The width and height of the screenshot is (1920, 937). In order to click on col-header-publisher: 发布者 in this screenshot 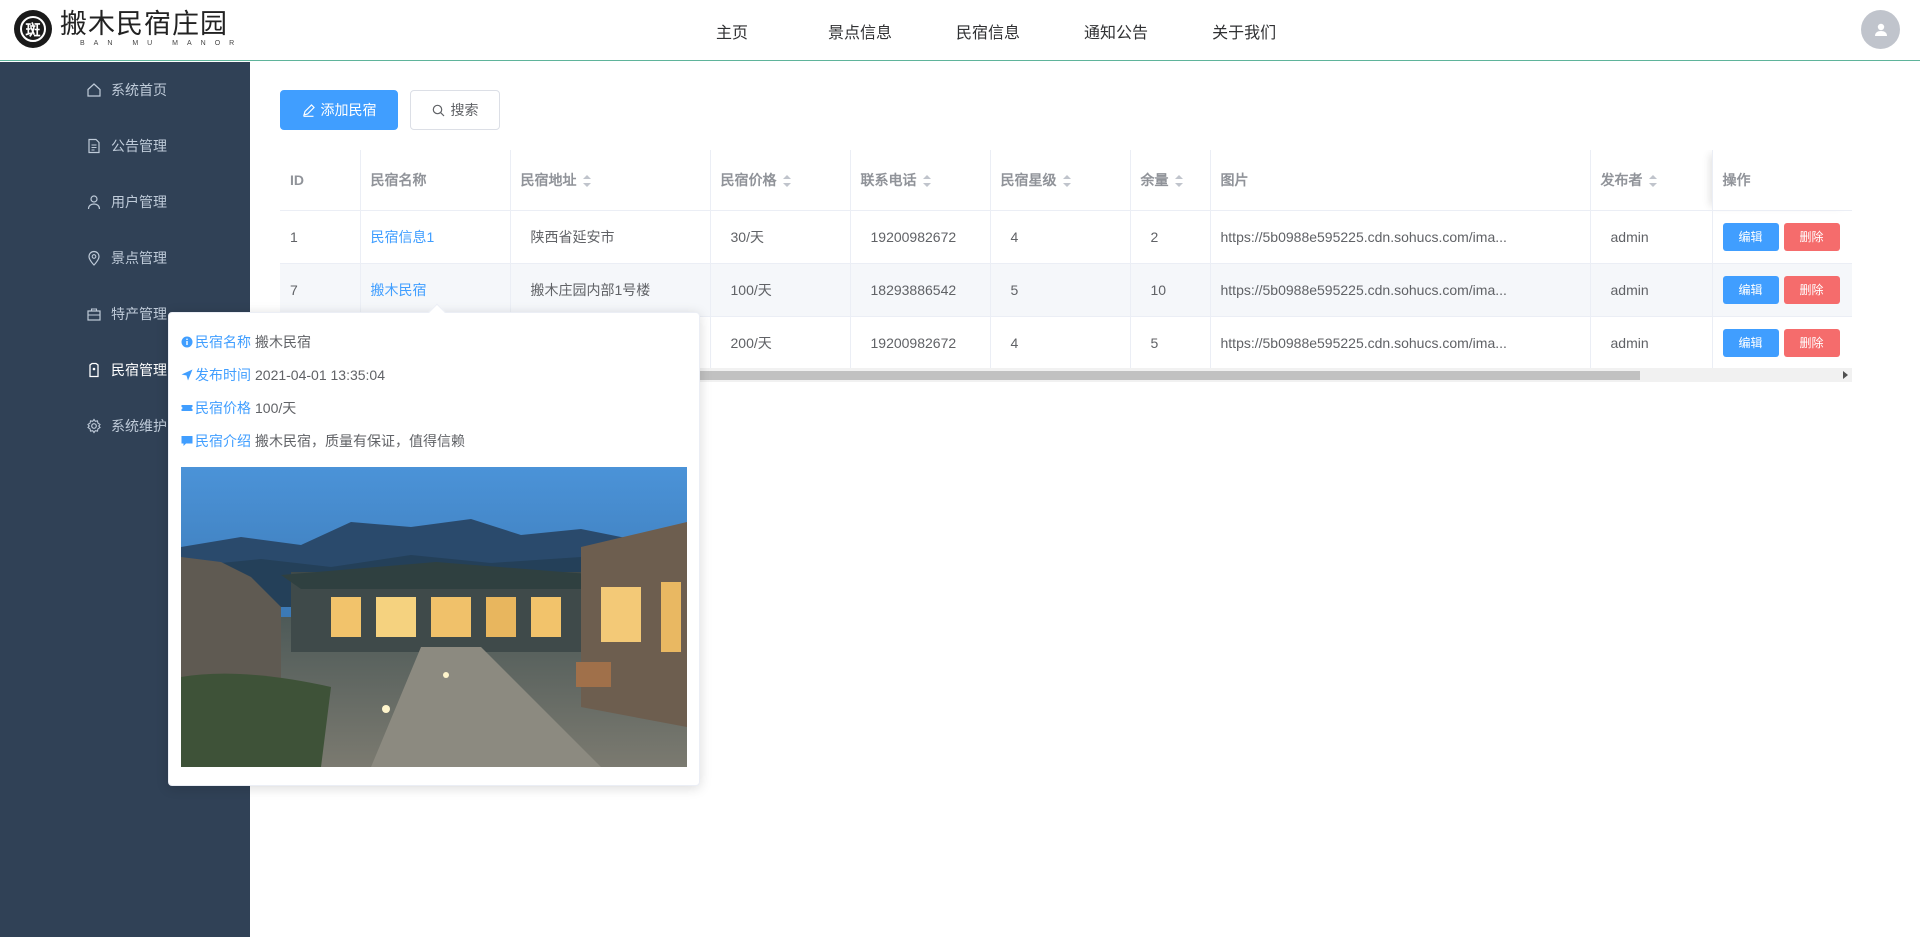, I will do `click(1651, 180)`.